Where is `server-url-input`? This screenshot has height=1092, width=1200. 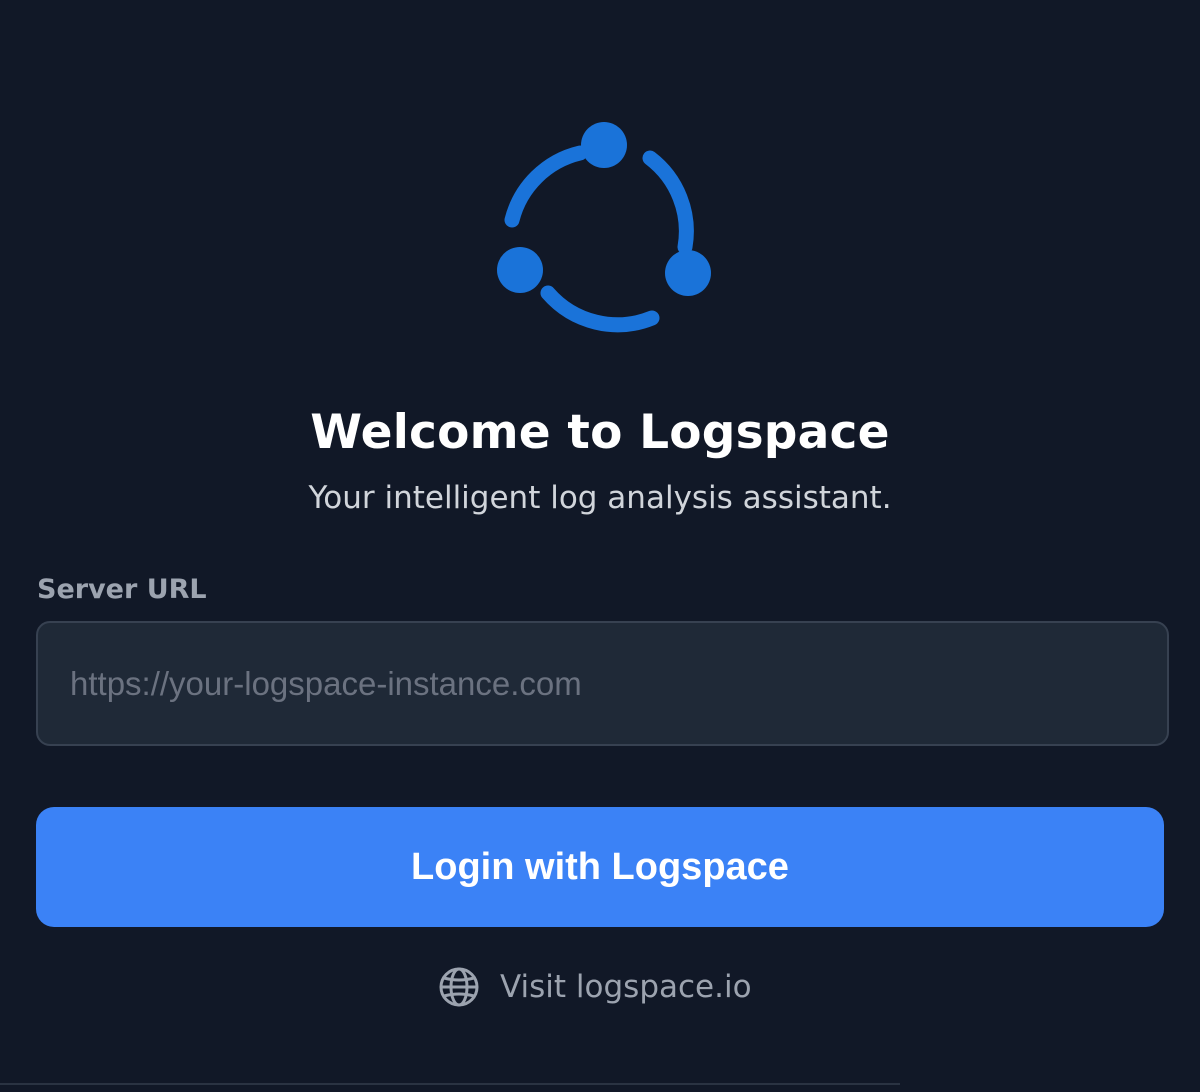
server-url-input is located at coordinates (602, 683).